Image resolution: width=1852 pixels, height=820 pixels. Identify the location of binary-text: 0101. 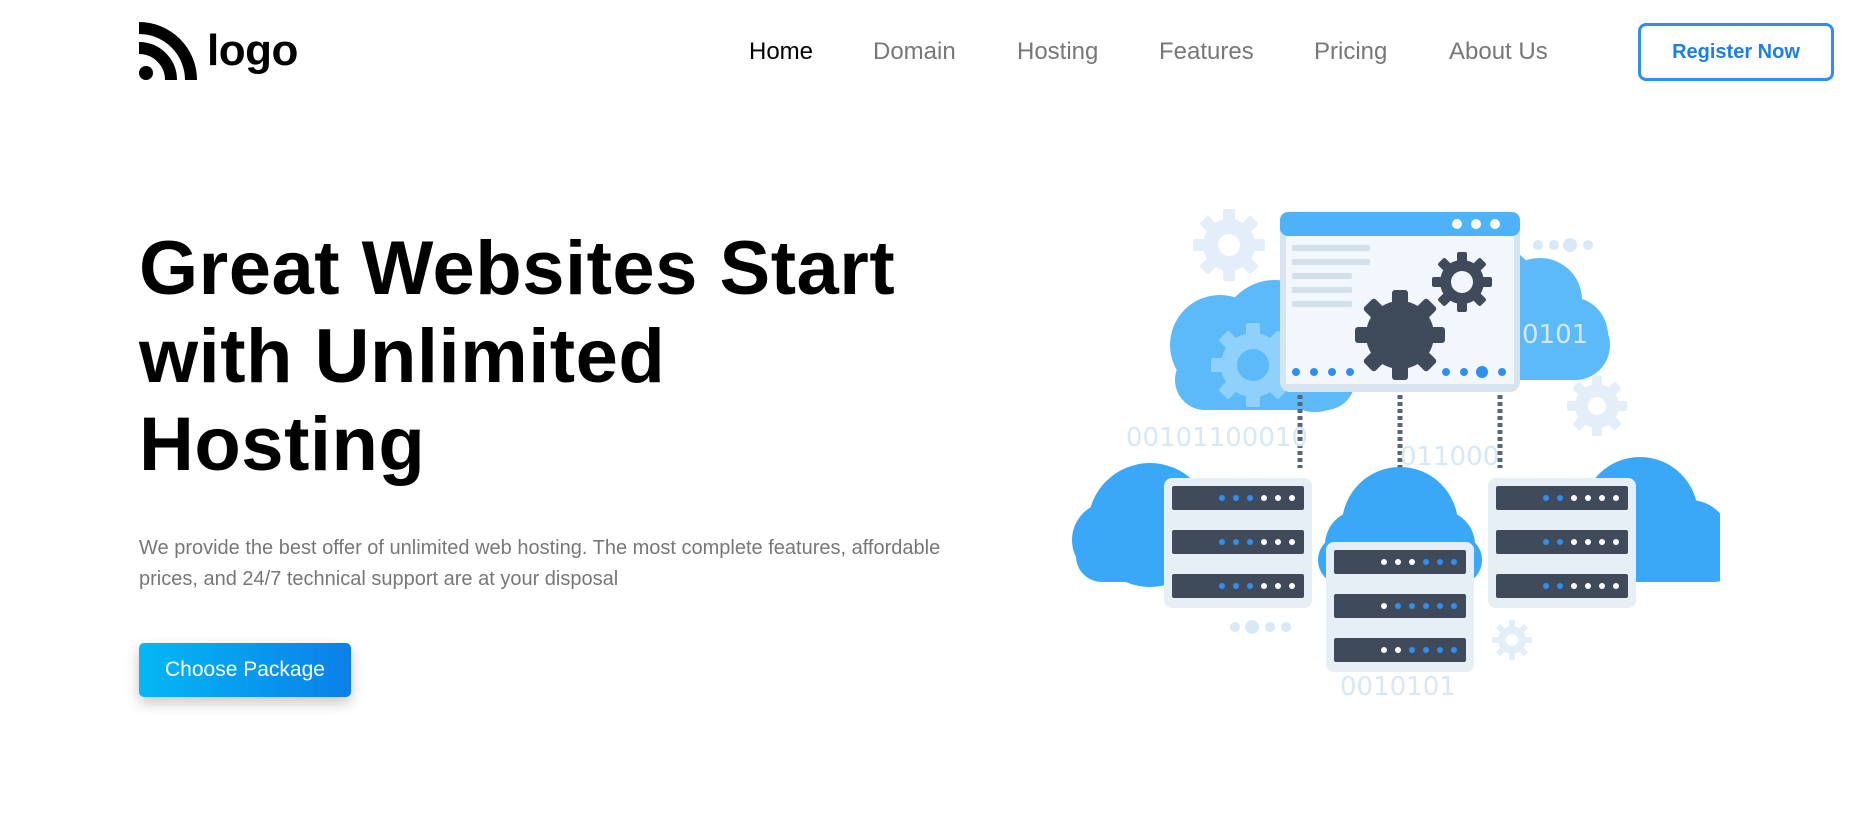
(1555, 335).